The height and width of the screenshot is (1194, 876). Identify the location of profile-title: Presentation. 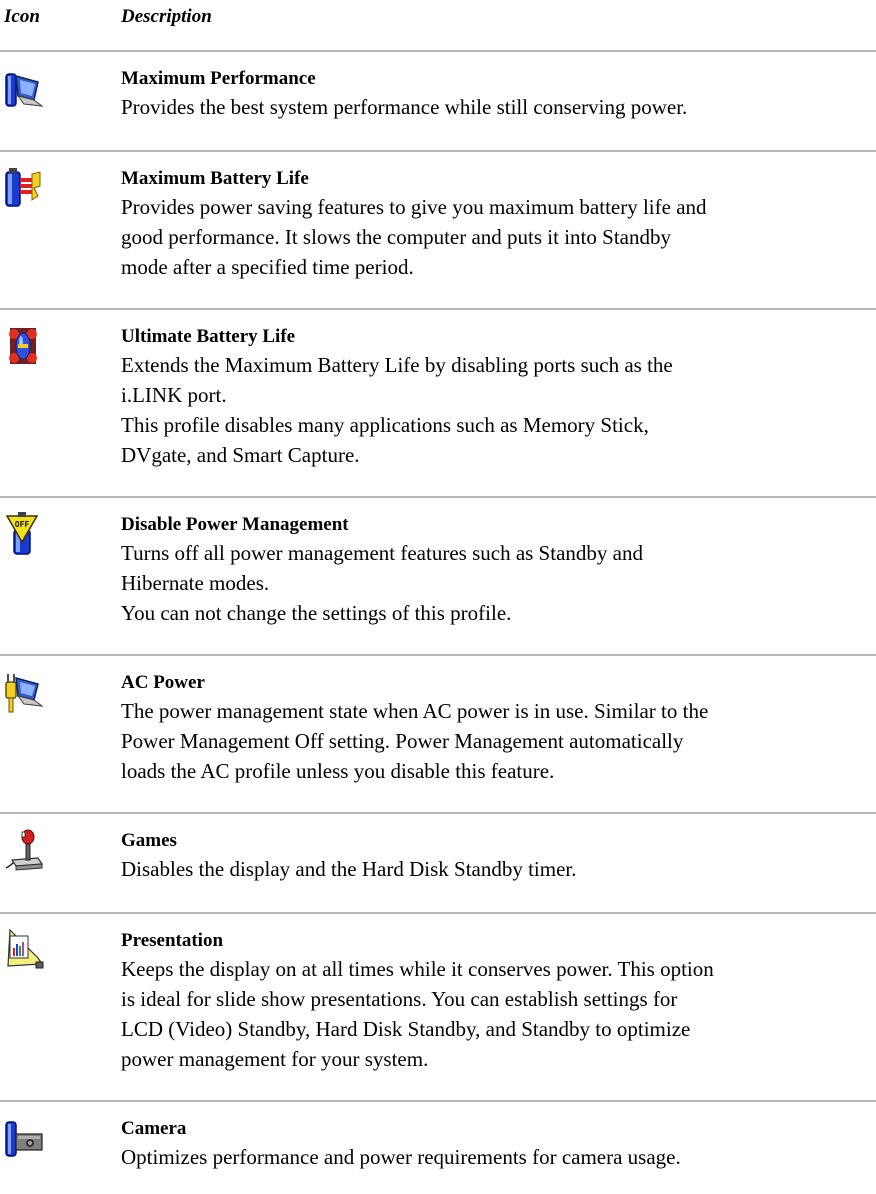
(172, 940).